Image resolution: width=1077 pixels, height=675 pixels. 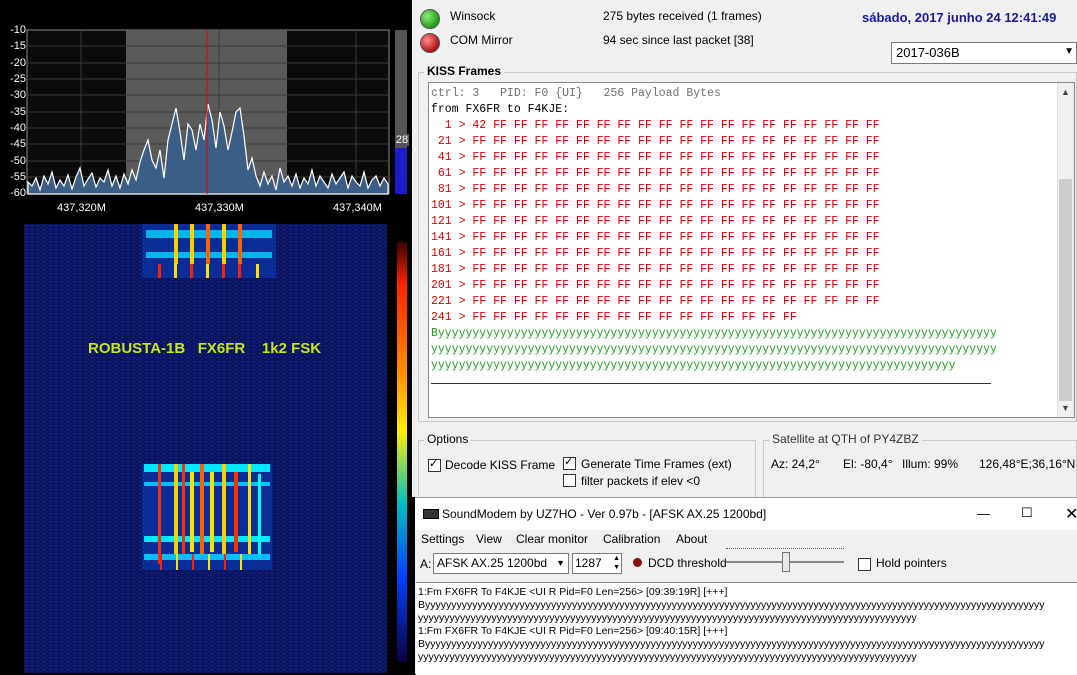 What do you see at coordinates (464, 71) in the screenshot?
I see `kiss-frames-title: KISS Frames` at bounding box center [464, 71].